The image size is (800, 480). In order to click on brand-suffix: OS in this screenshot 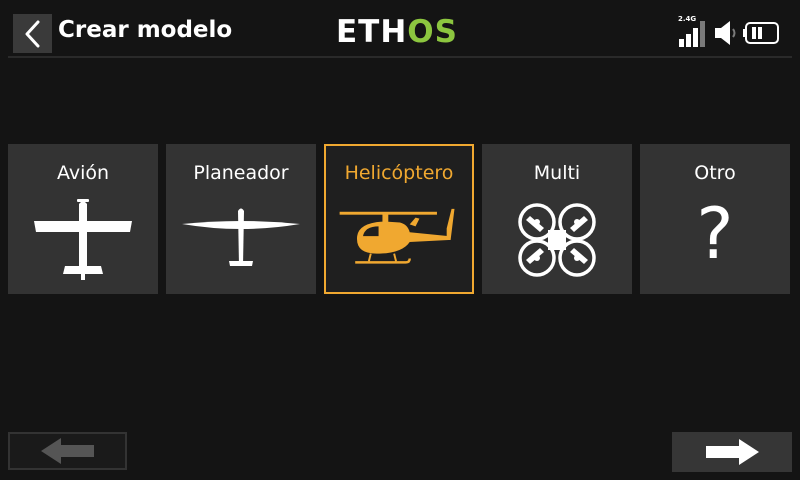, I will do `click(432, 32)`.